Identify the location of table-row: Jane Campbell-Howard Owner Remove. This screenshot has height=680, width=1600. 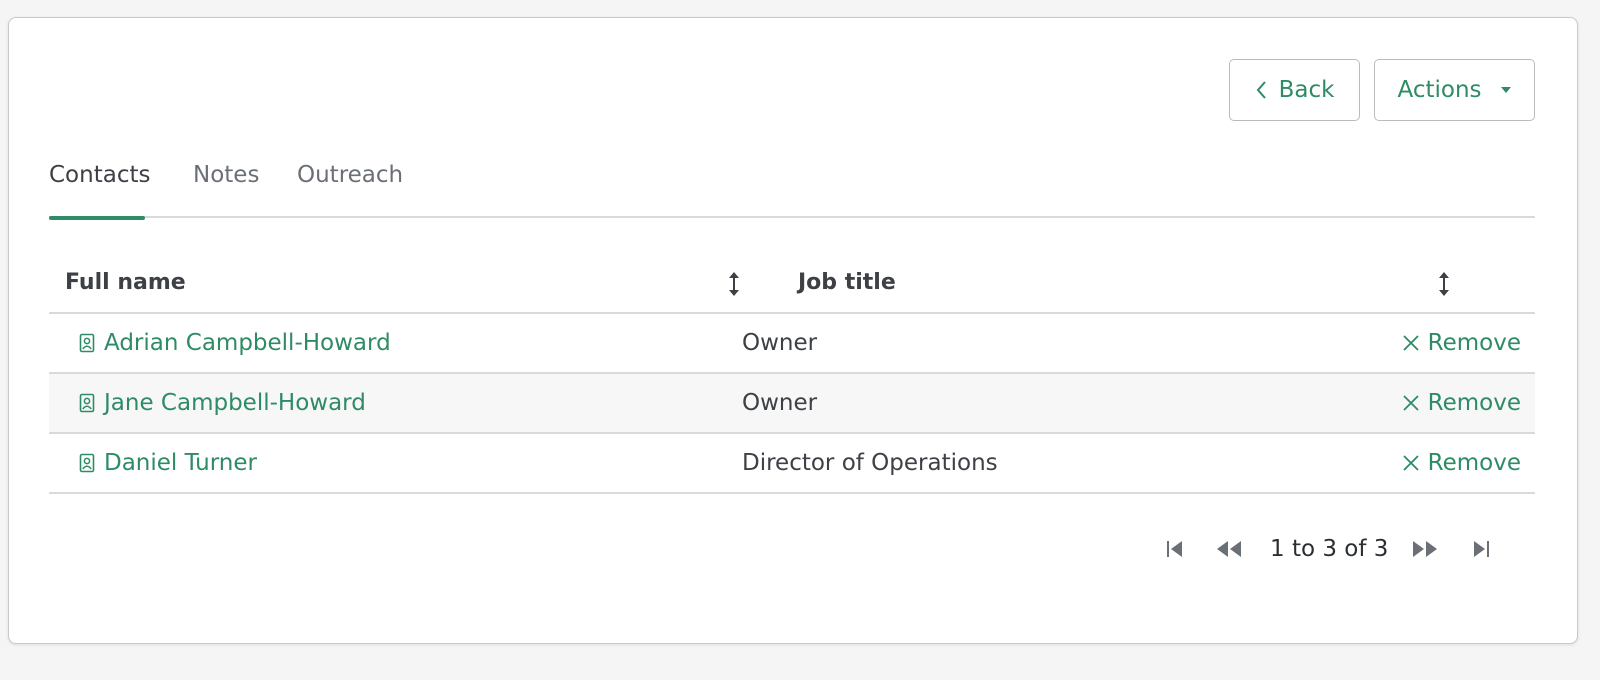
(792, 404).